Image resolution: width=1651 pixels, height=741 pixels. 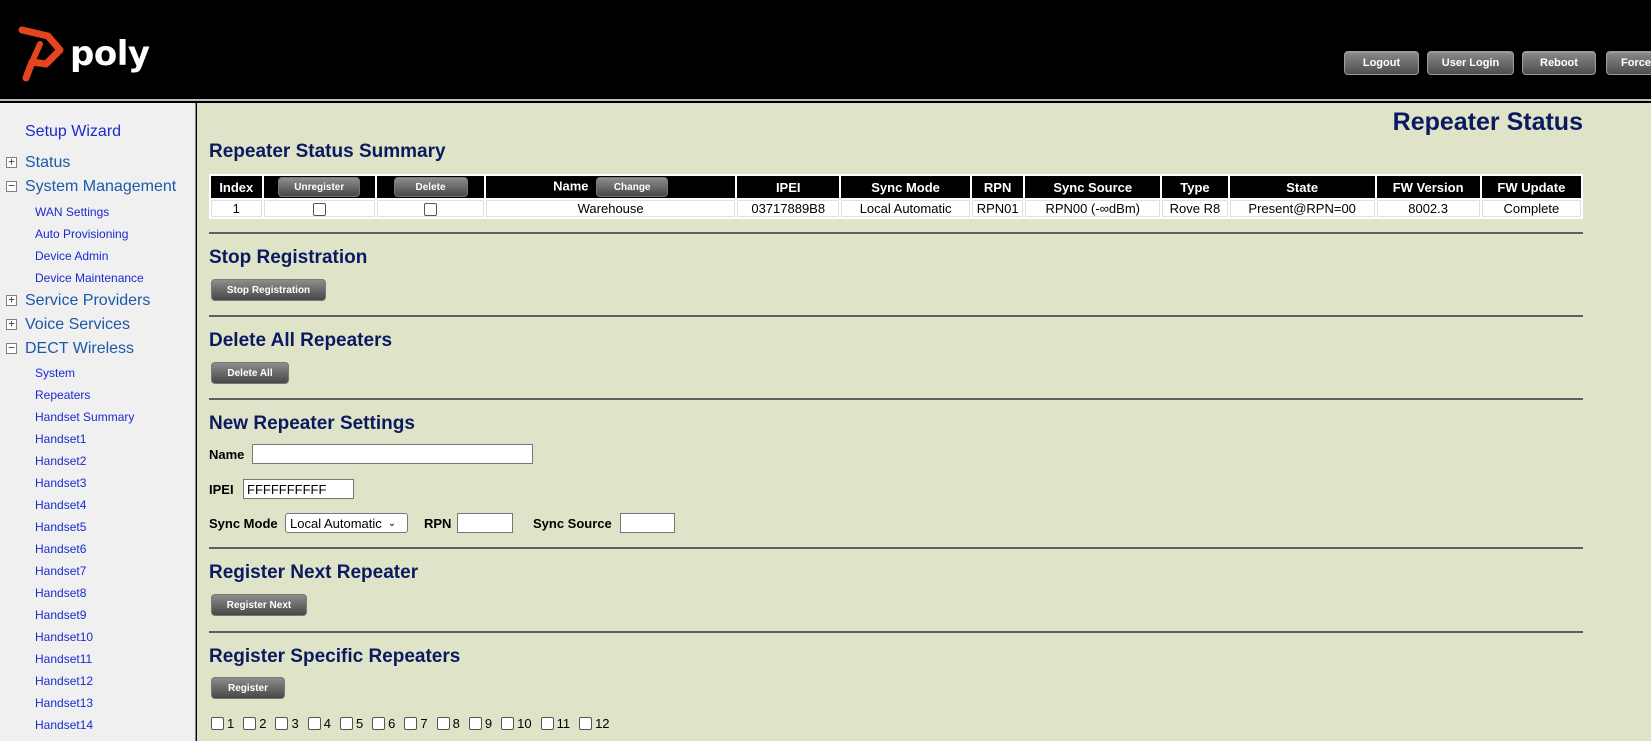 I want to click on repeater-option-label: 5, so click(x=359, y=723).